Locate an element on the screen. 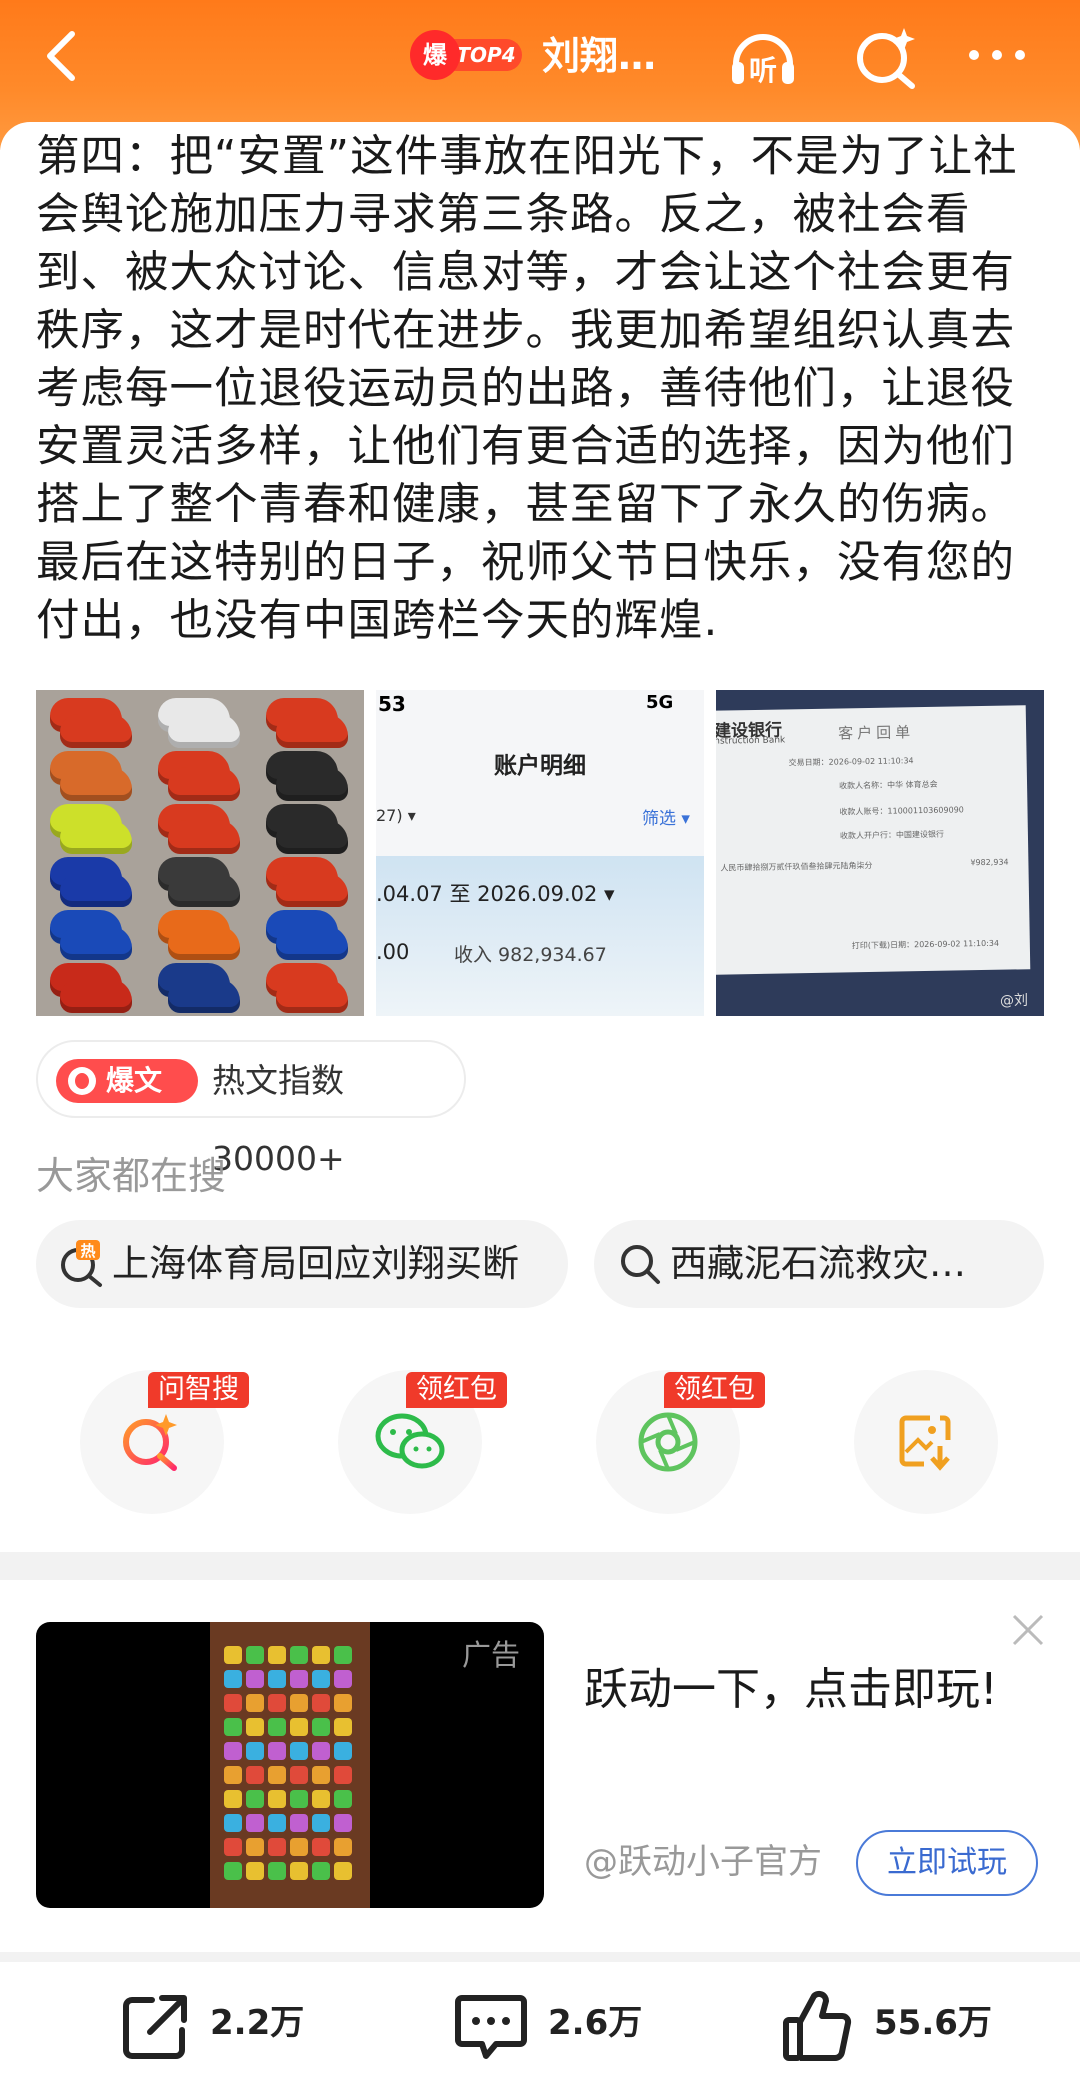  share-icon is located at coordinates (155, 2027).